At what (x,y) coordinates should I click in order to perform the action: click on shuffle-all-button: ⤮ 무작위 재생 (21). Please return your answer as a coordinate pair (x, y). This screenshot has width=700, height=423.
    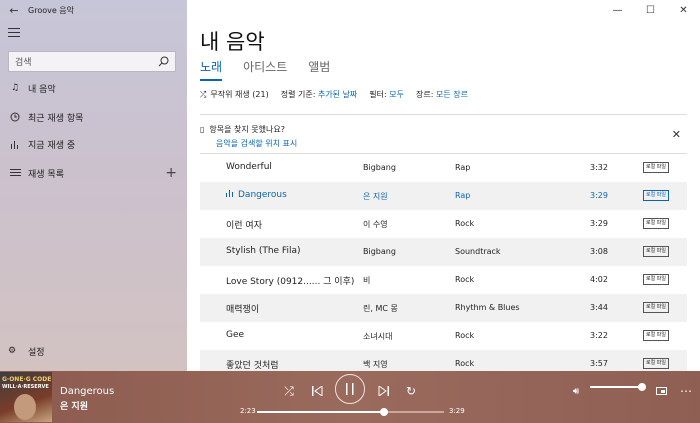
    Looking at the image, I should click on (234, 94).